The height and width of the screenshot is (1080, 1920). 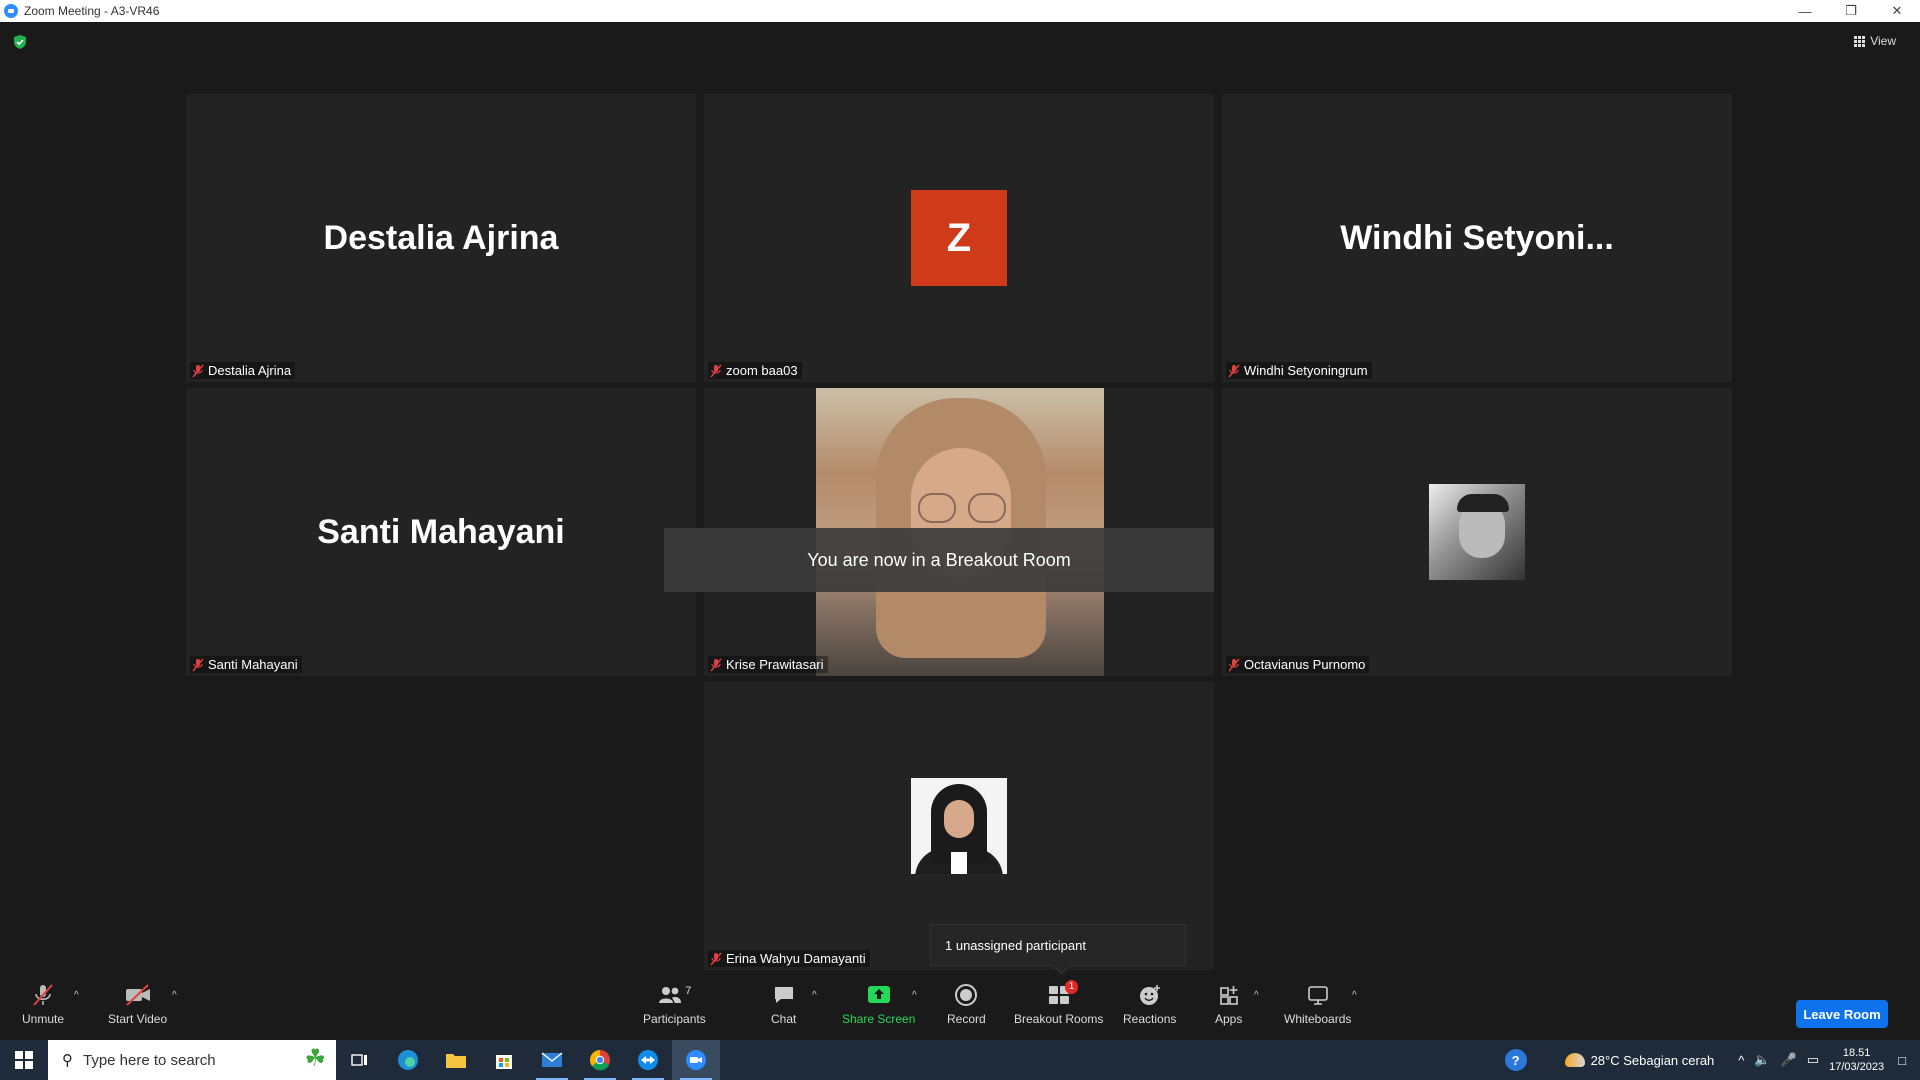 I want to click on taskbar-search: ⚲ Type here to search ☘, so click(x=192, y=1060).